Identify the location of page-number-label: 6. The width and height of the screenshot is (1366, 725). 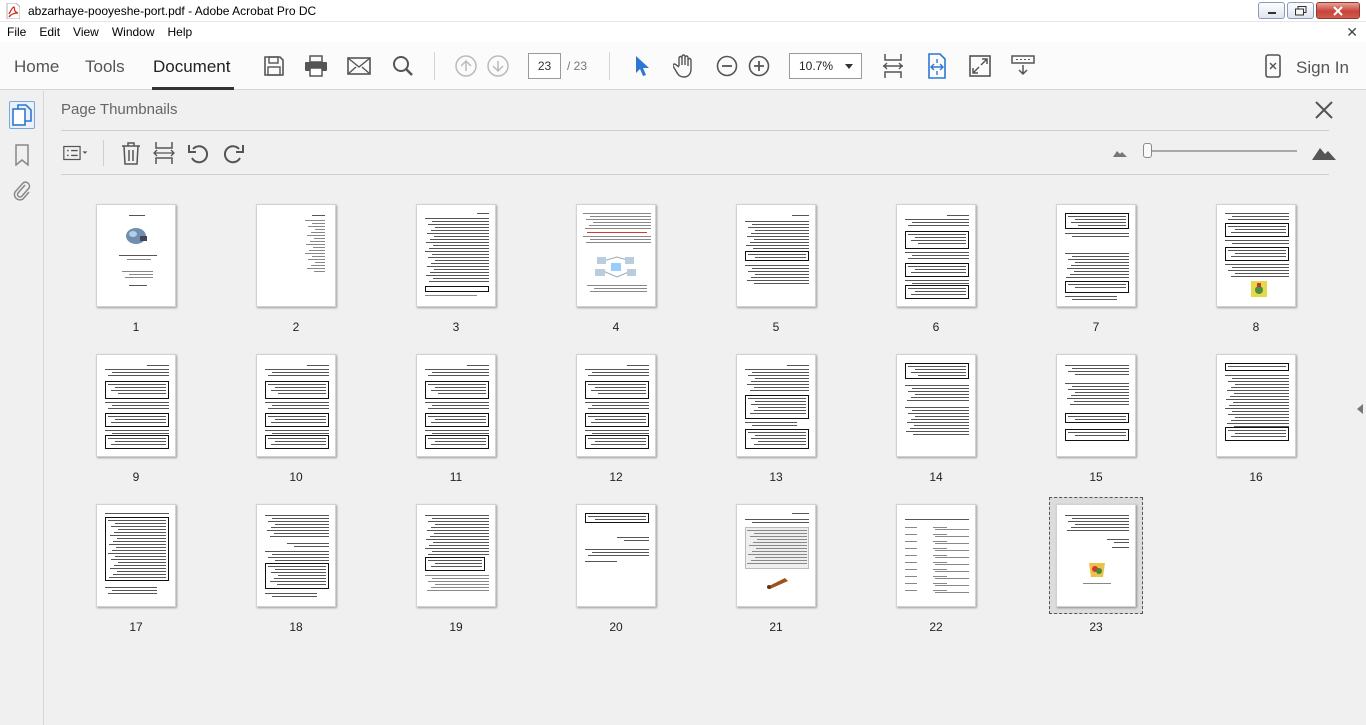
(936, 327).